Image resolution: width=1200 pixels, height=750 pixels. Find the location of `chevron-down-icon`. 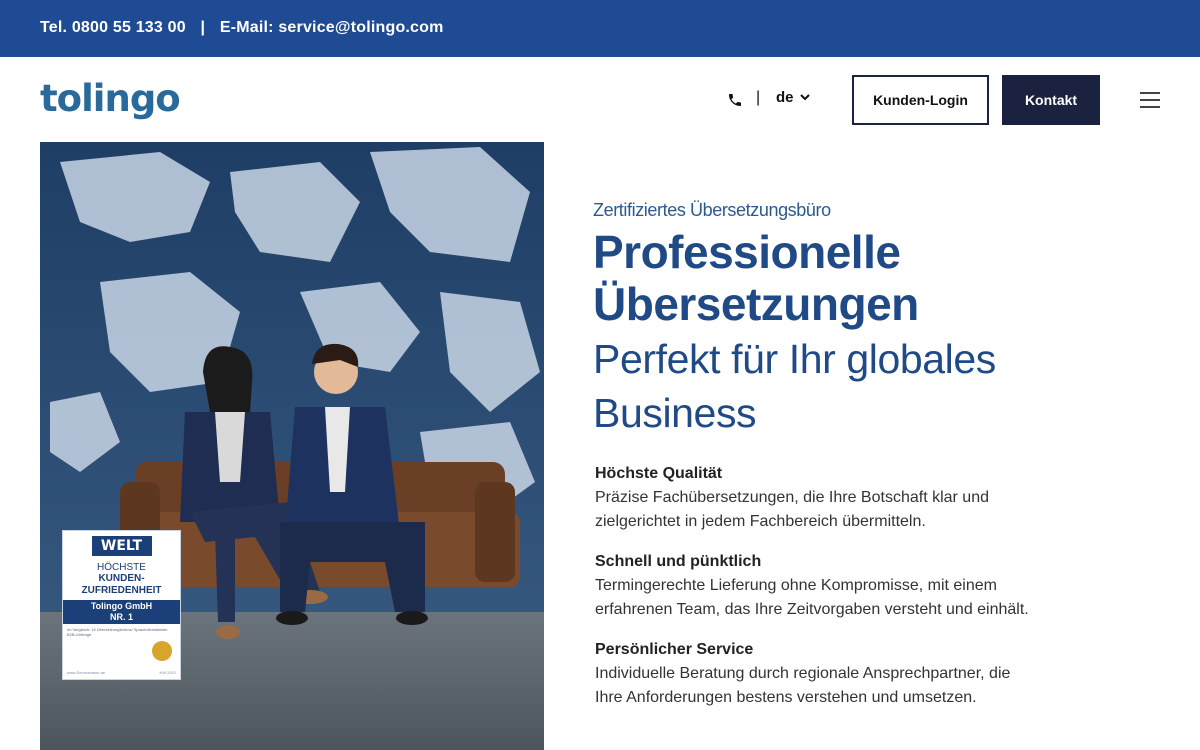

chevron-down-icon is located at coordinates (804, 97).